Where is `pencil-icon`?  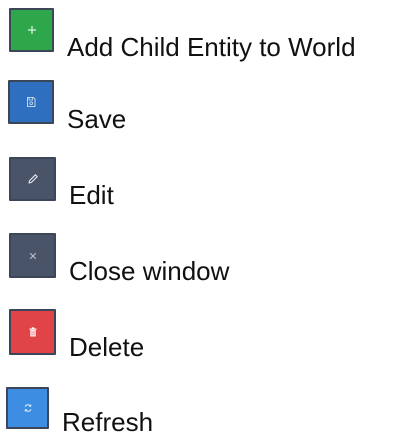 pencil-icon is located at coordinates (33, 179).